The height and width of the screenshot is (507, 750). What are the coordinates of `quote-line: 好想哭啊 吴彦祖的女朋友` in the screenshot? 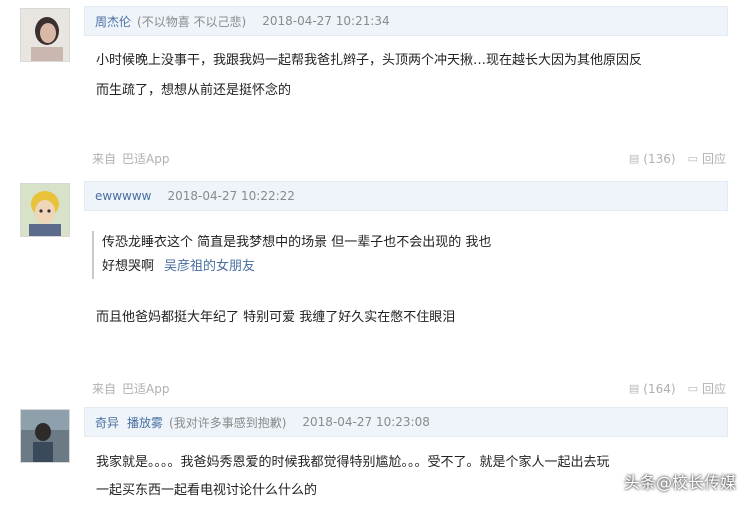 It's located at (179, 266).